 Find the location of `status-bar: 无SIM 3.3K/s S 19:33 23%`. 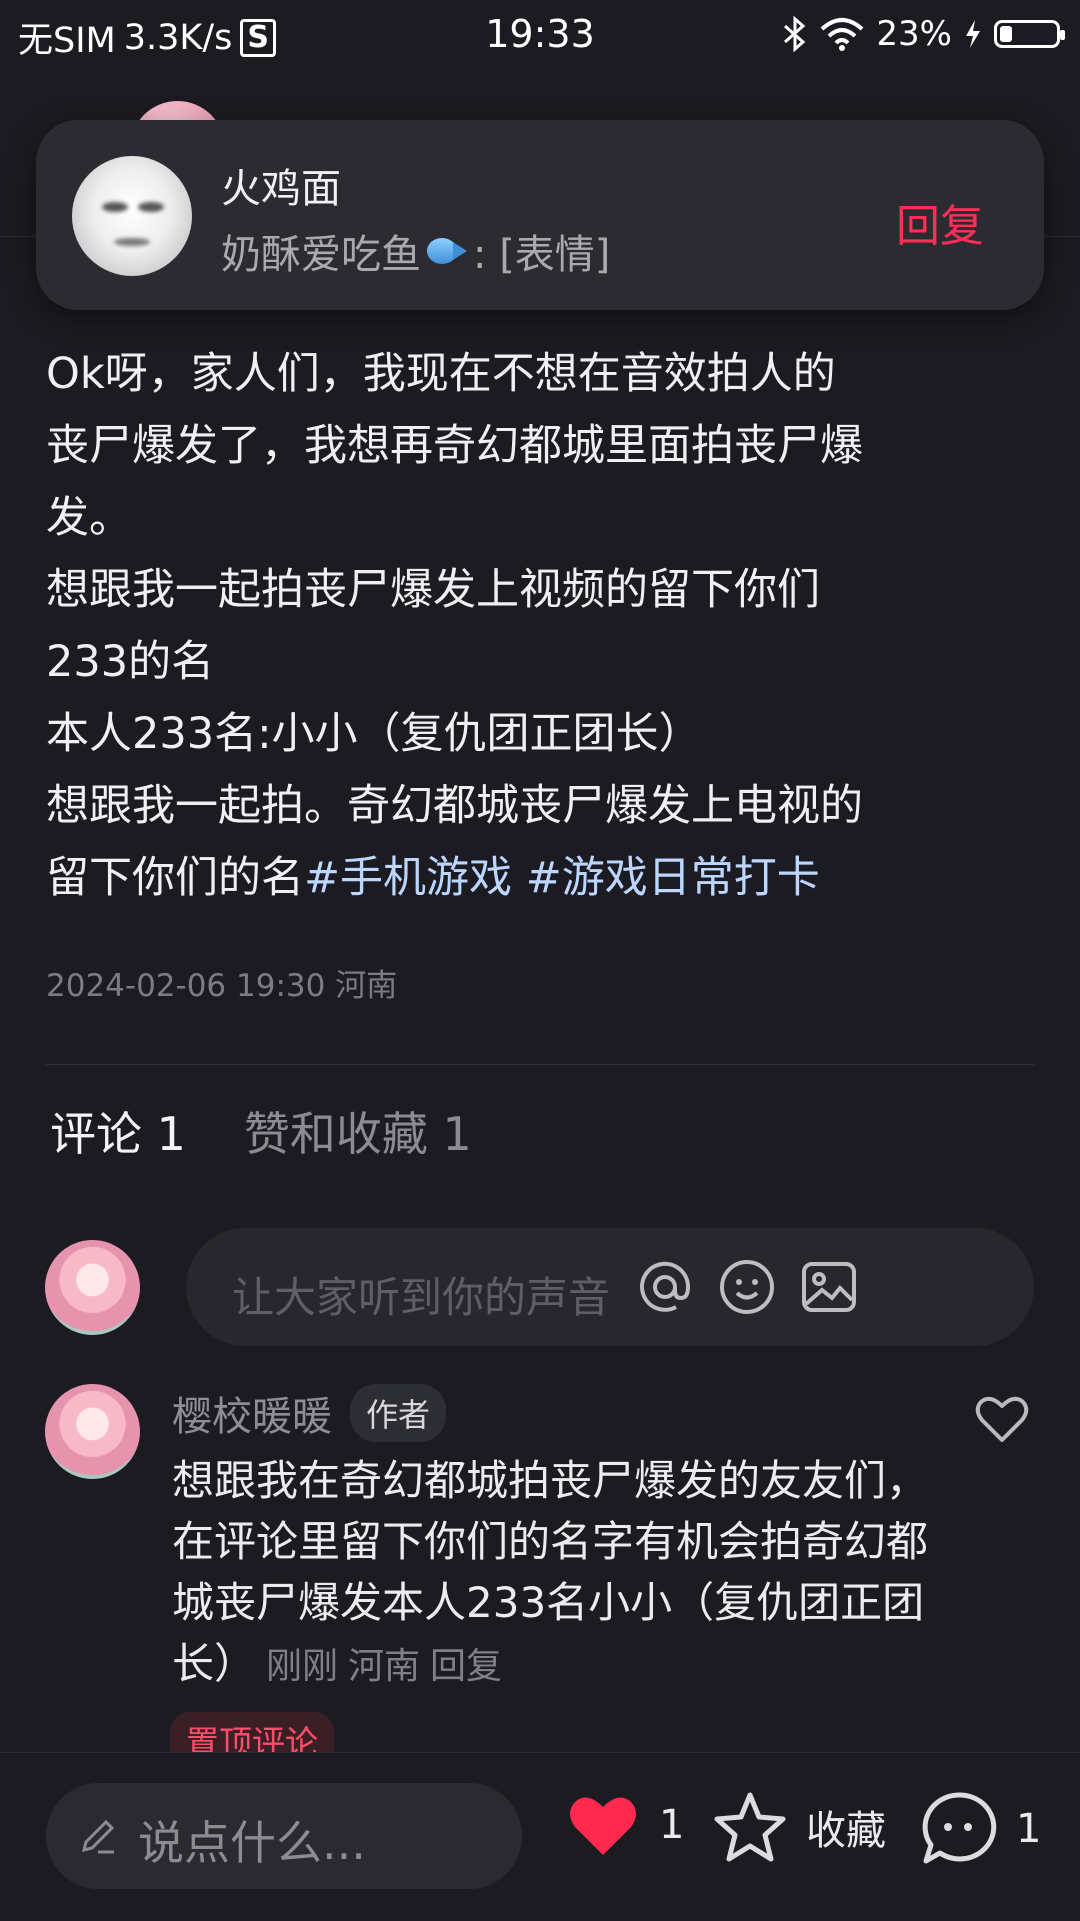

status-bar: 无SIM 3.3K/s S 19:33 23% is located at coordinates (540, 38).